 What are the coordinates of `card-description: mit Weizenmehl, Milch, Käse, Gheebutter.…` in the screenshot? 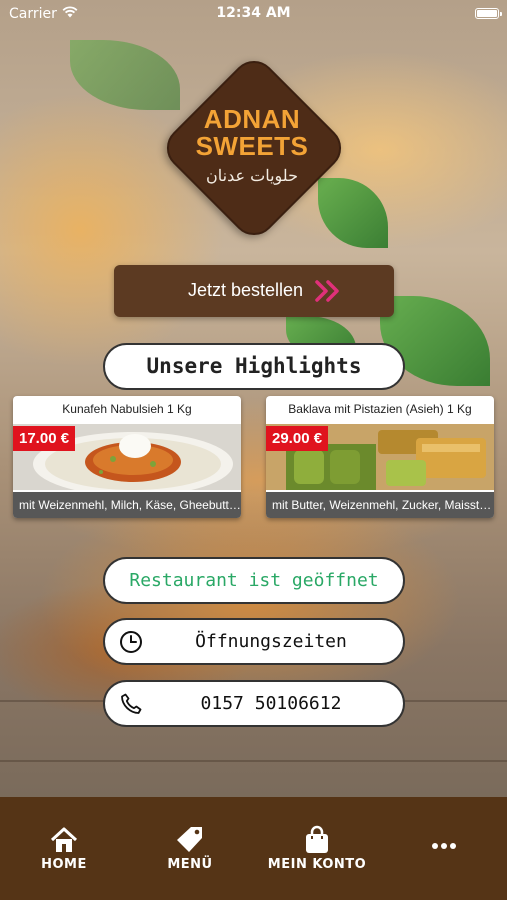 It's located at (127, 505).